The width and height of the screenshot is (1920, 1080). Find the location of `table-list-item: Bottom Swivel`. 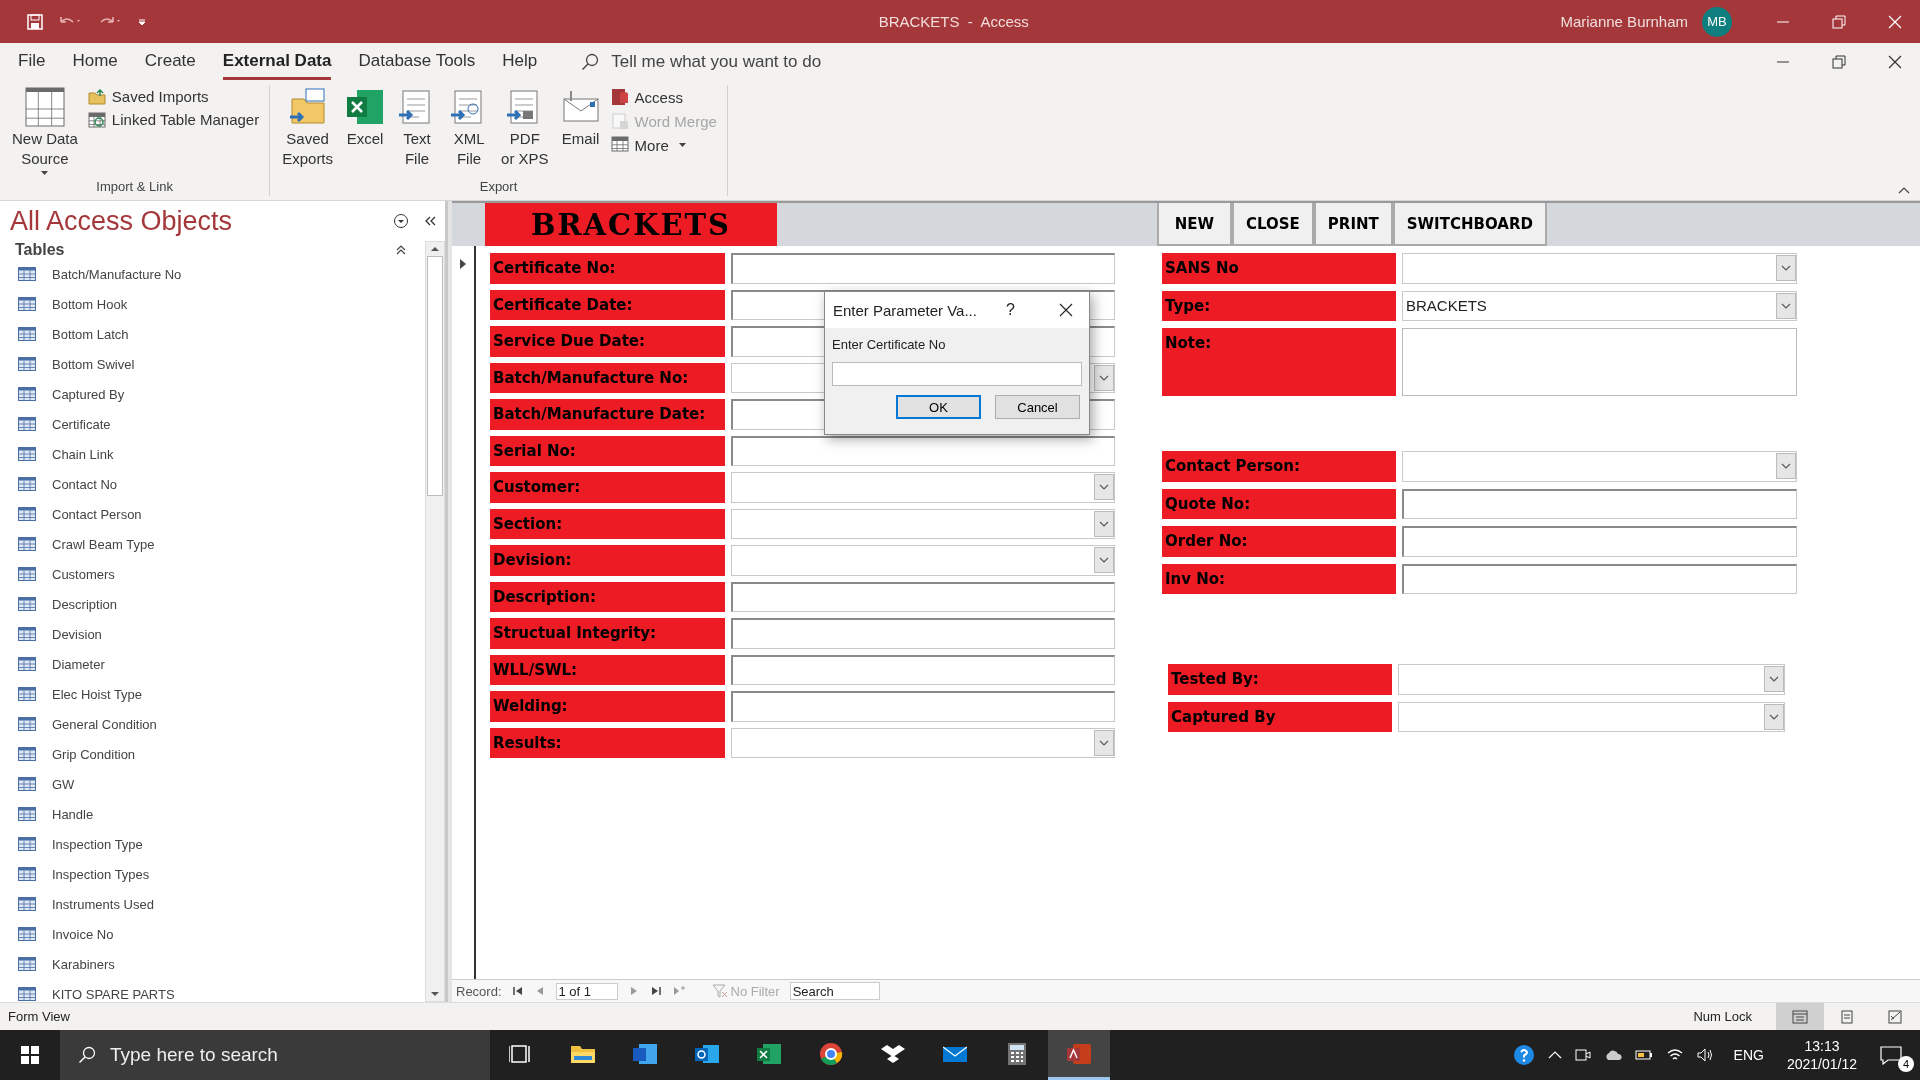

table-list-item: Bottom Swivel is located at coordinates (212, 364).